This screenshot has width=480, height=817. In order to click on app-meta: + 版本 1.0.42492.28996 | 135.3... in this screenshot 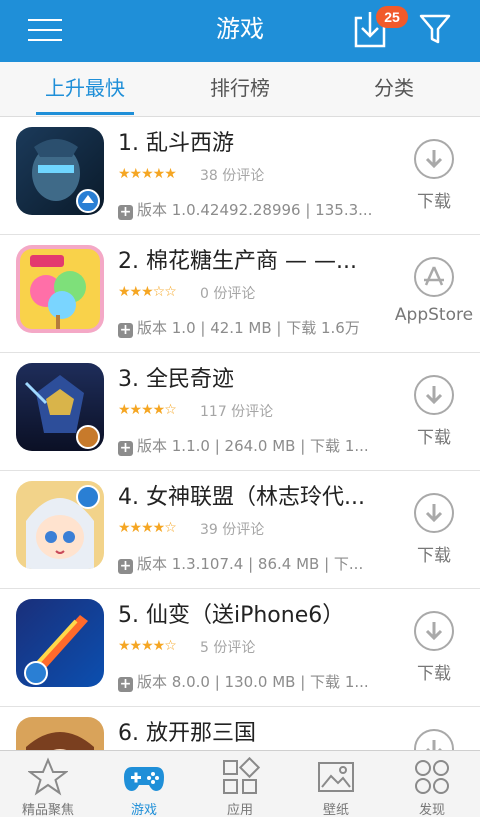, I will do `click(253, 209)`.